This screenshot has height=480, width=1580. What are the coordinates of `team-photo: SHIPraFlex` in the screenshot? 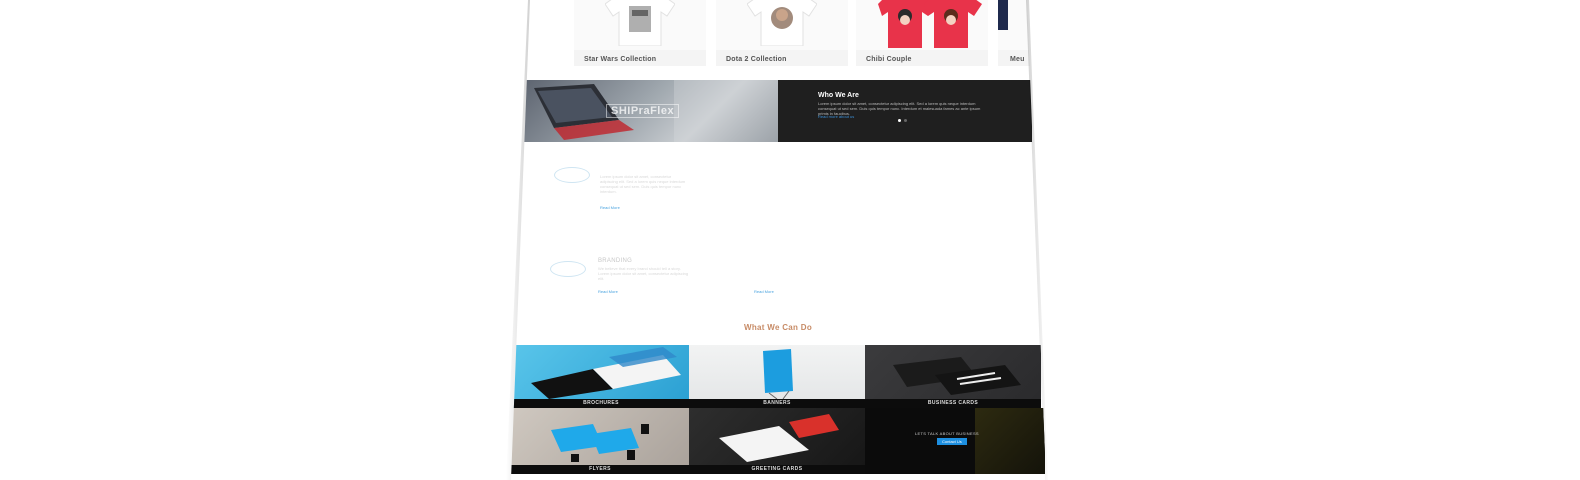 It's located at (651, 111).